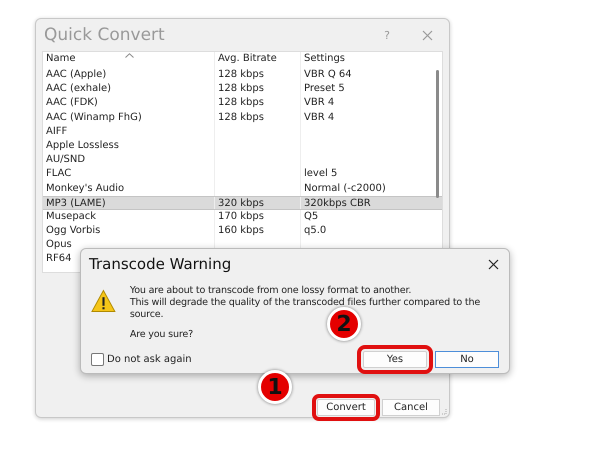 The width and height of the screenshot is (600, 451). I want to click on table-cell: 160 kbps, so click(241, 230).